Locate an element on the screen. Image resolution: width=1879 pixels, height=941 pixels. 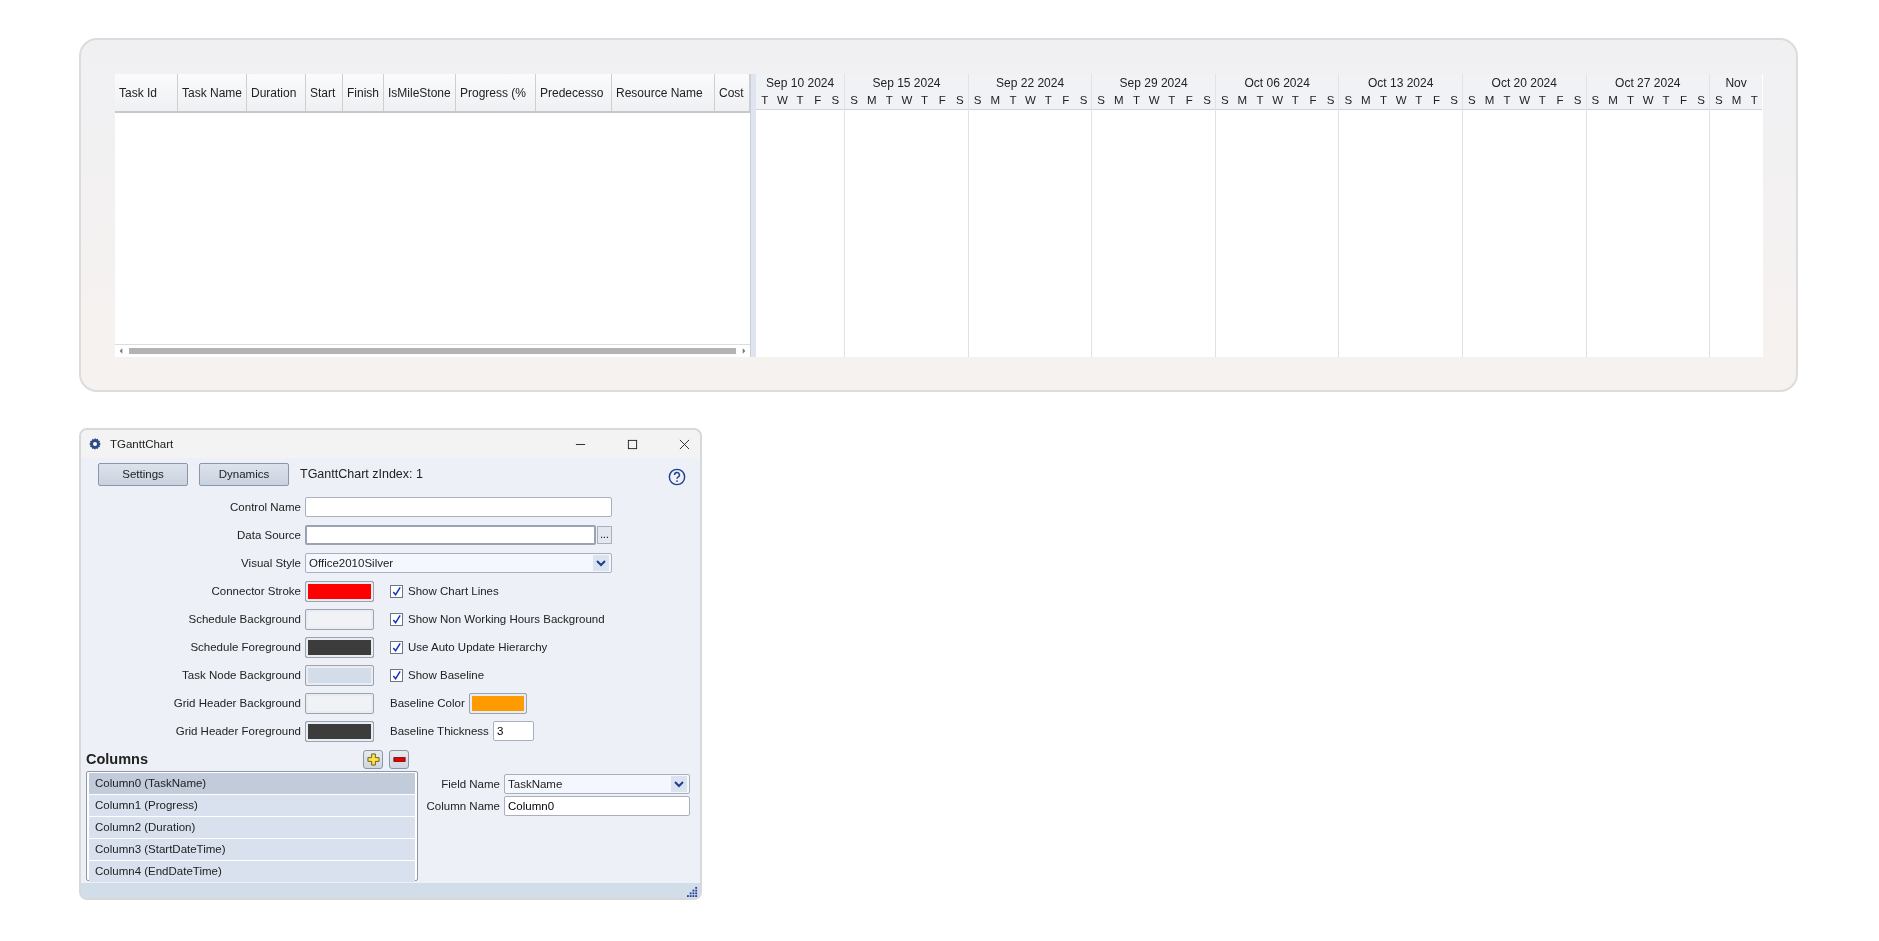
field-label: Baseline Color is located at coordinates (427, 703).